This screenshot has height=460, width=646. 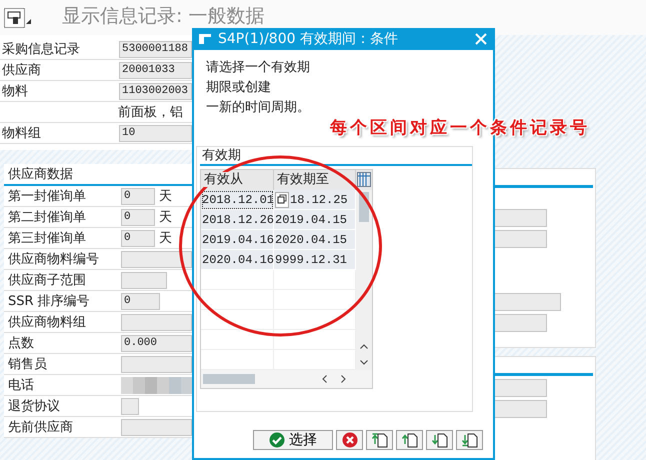 What do you see at coordinates (277, 440) in the screenshot?
I see `check-icon` at bounding box center [277, 440].